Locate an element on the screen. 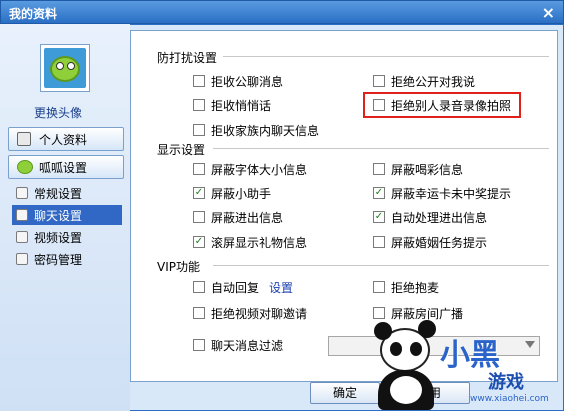  key-icon is located at coordinates (22, 259).